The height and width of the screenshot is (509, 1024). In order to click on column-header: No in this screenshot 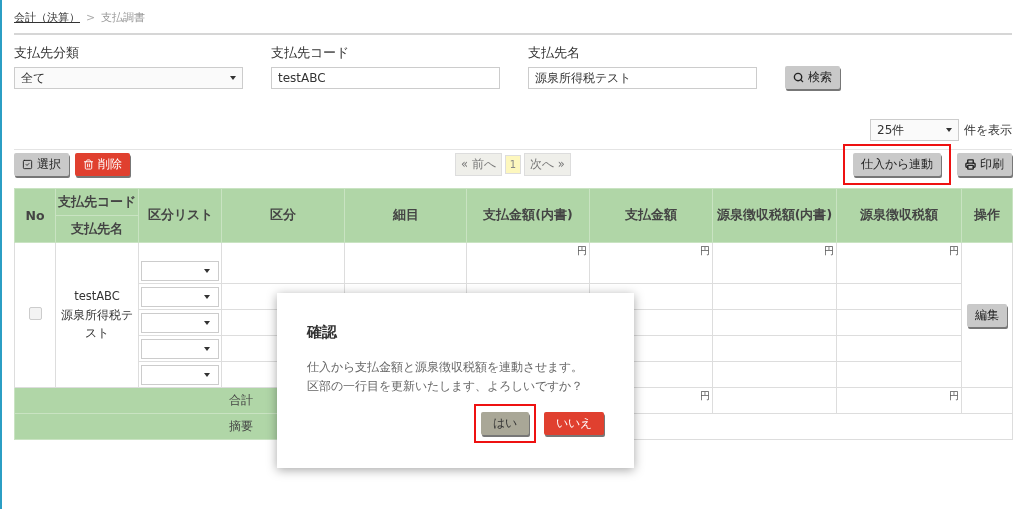, I will do `click(35, 215)`.